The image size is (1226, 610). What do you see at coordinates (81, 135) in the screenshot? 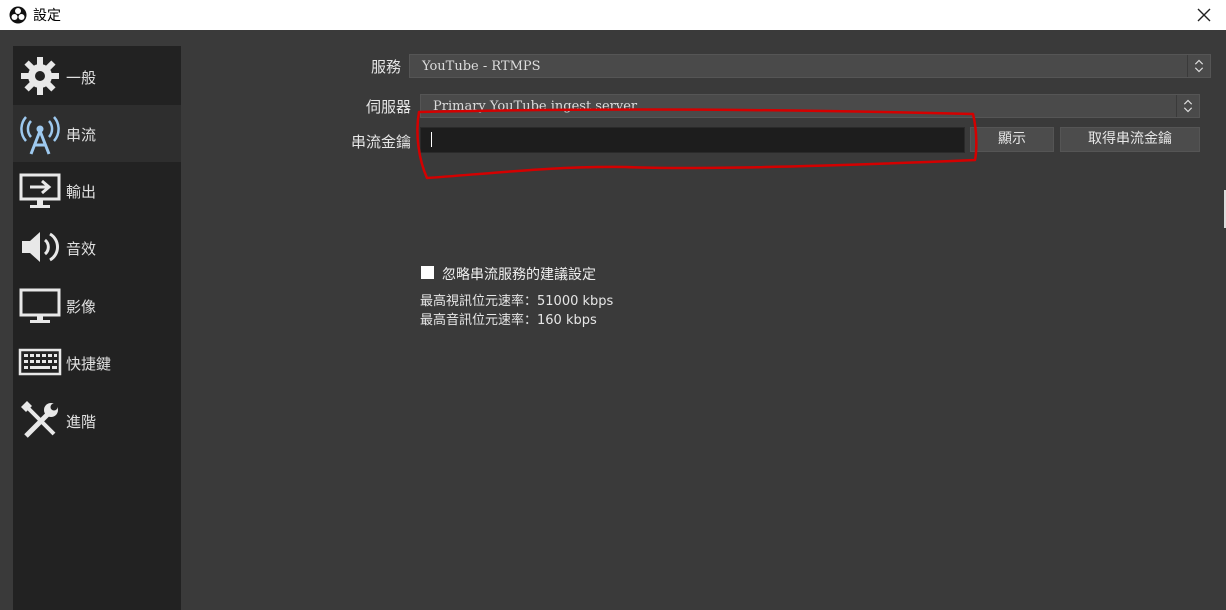
I see `sidebar-item-label: 串流` at bounding box center [81, 135].